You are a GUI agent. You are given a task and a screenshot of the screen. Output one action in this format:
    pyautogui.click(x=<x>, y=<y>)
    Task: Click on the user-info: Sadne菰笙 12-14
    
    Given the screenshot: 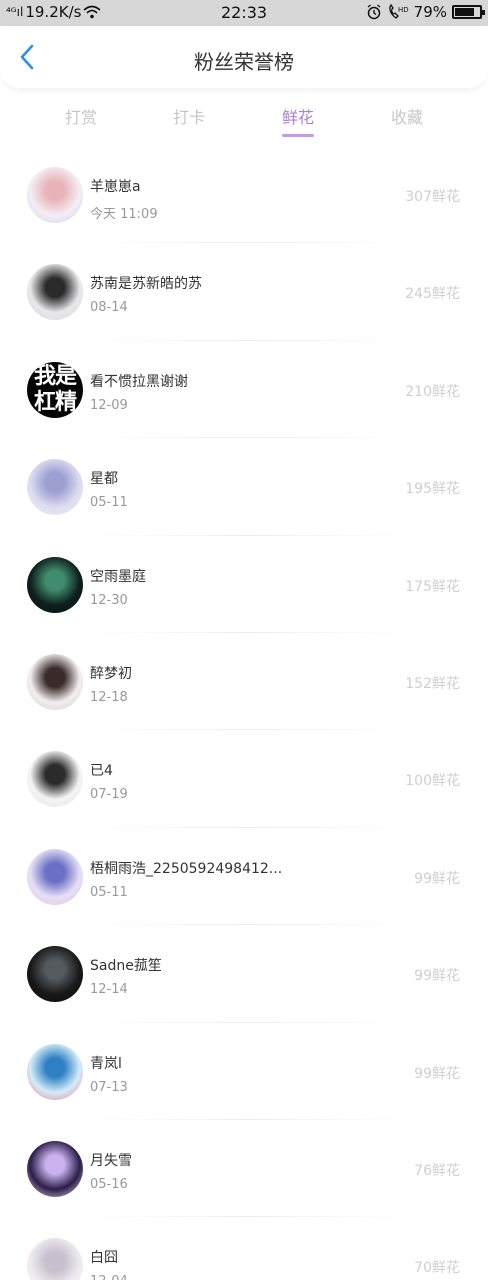 What is the action you would take?
    pyautogui.click(x=126, y=976)
    